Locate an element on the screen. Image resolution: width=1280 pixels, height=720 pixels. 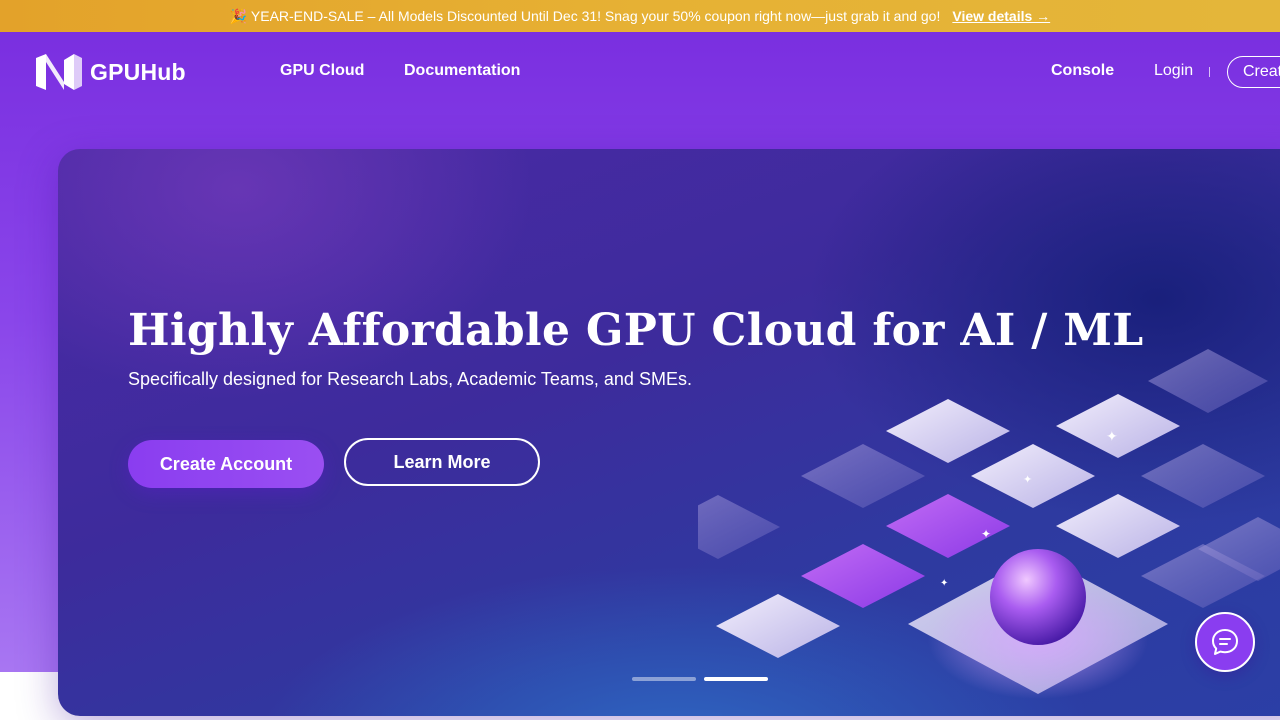
chat-button is located at coordinates (1225, 642).